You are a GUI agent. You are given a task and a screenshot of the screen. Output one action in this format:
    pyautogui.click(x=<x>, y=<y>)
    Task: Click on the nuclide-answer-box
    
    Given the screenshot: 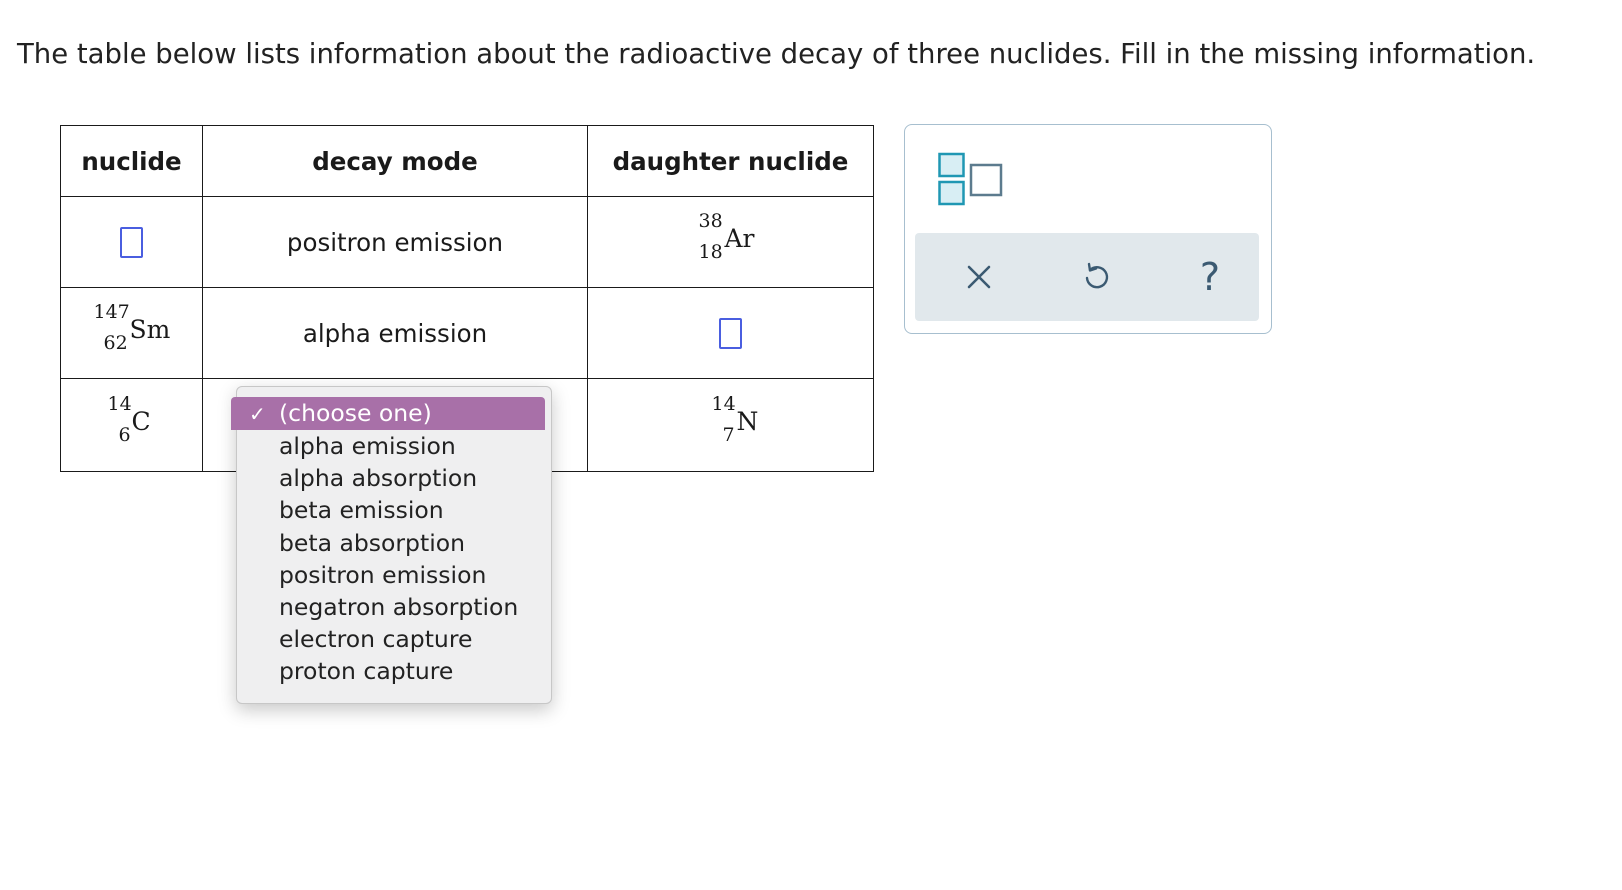 What is the action you would take?
    pyautogui.click(x=131, y=242)
    